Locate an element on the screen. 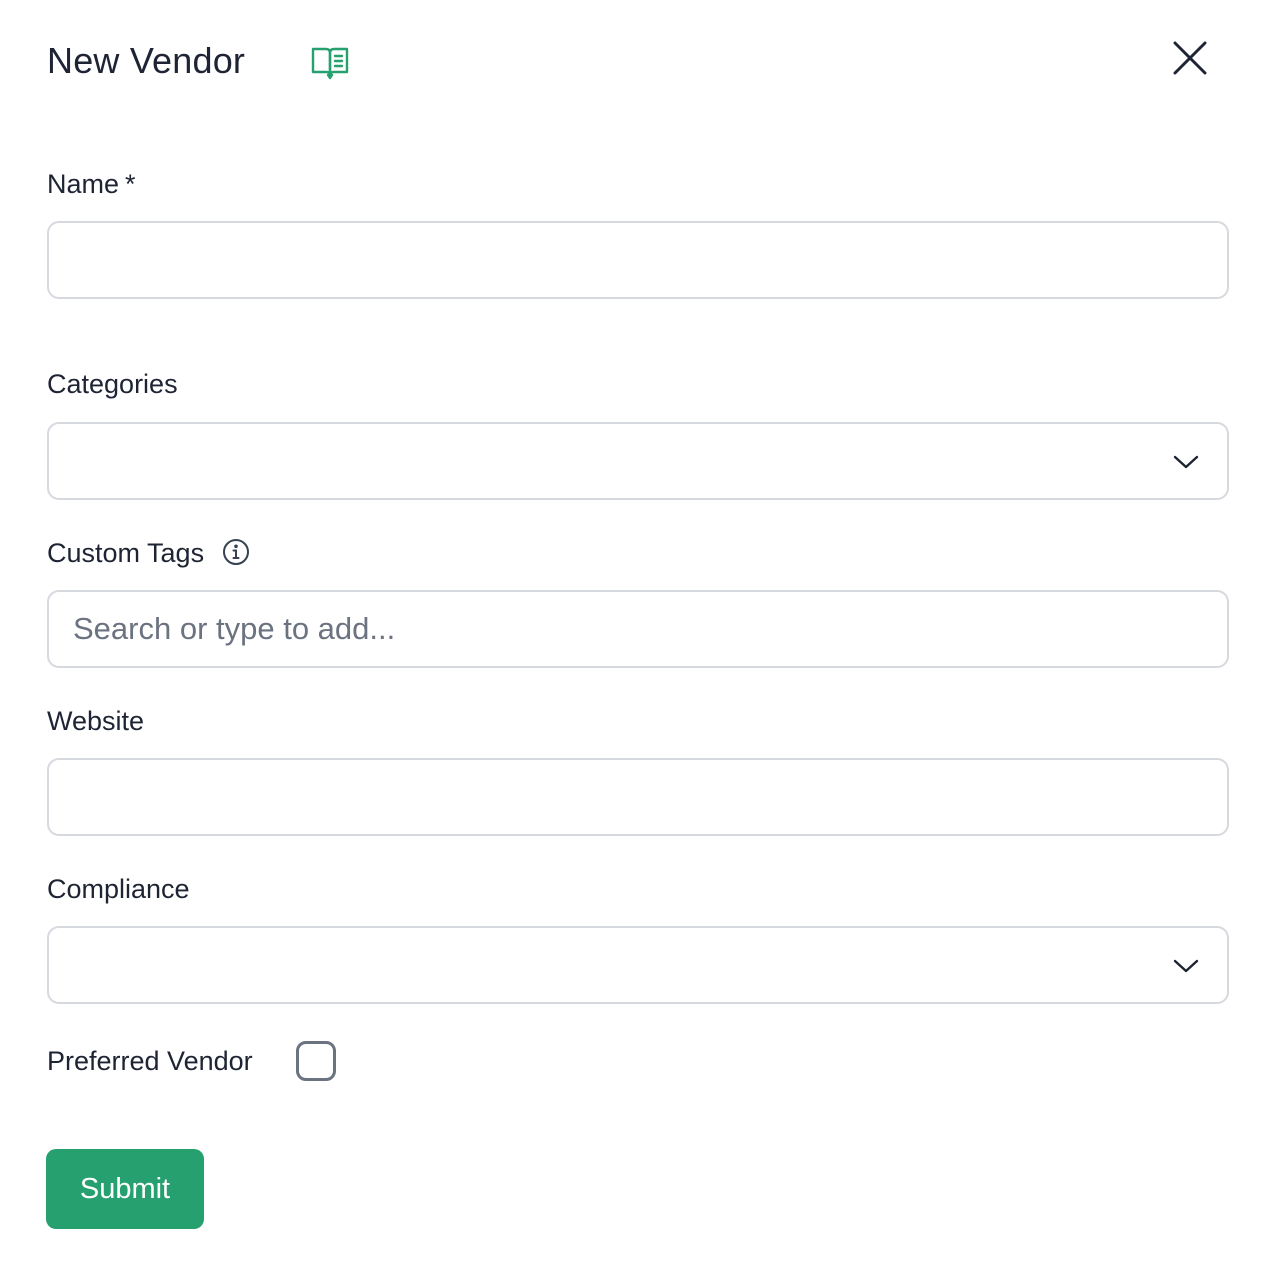 Image resolution: width=1274 pixels, height=1278 pixels. custom-tags-field-wrapper is located at coordinates (638, 629).